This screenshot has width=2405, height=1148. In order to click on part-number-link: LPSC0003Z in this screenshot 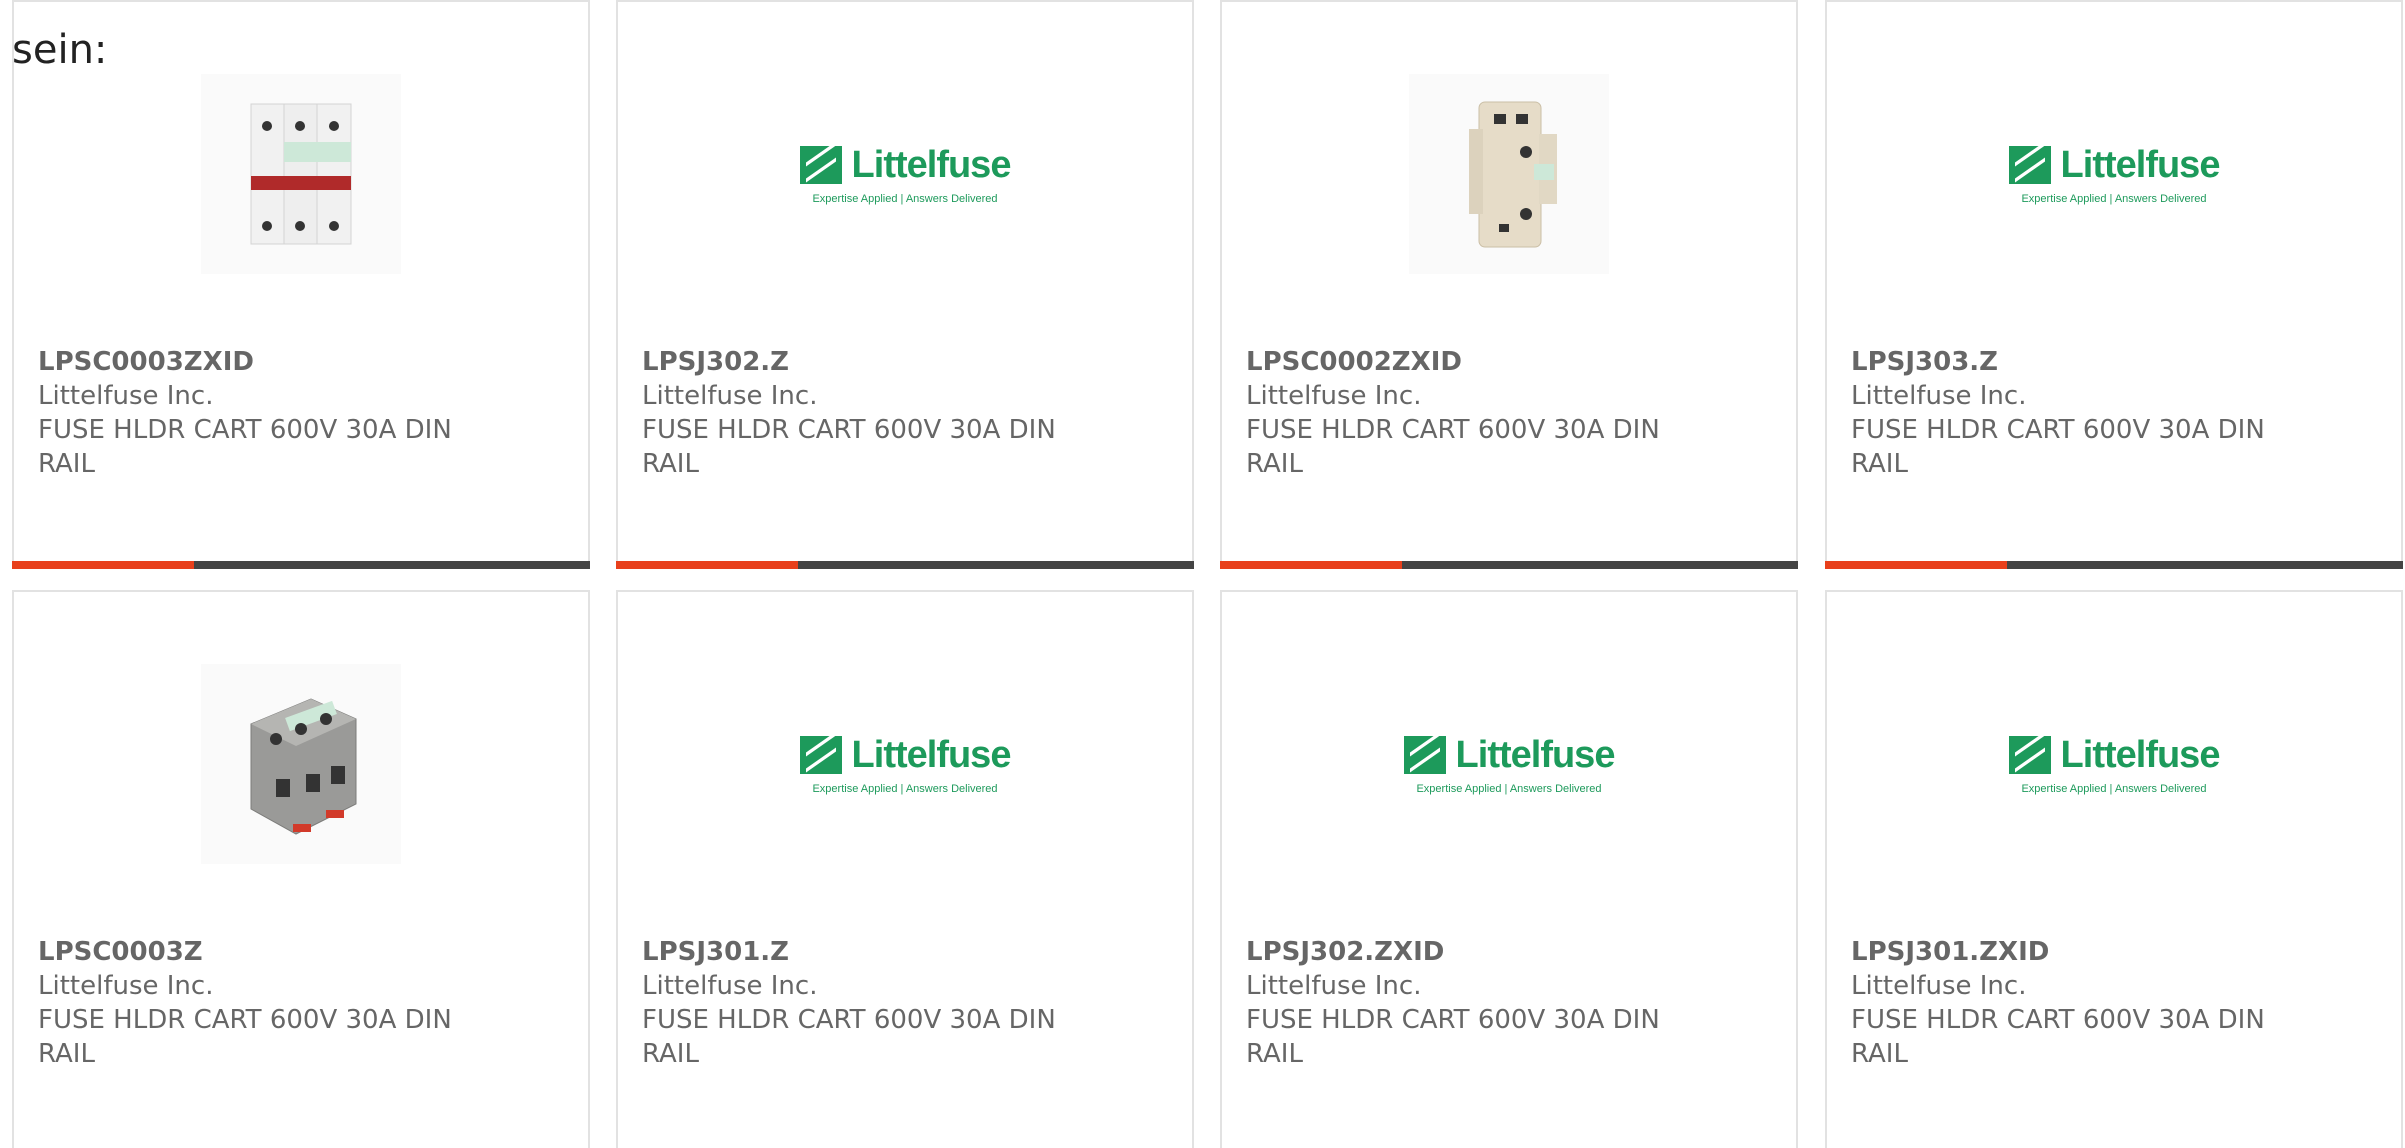, I will do `click(268, 952)`.